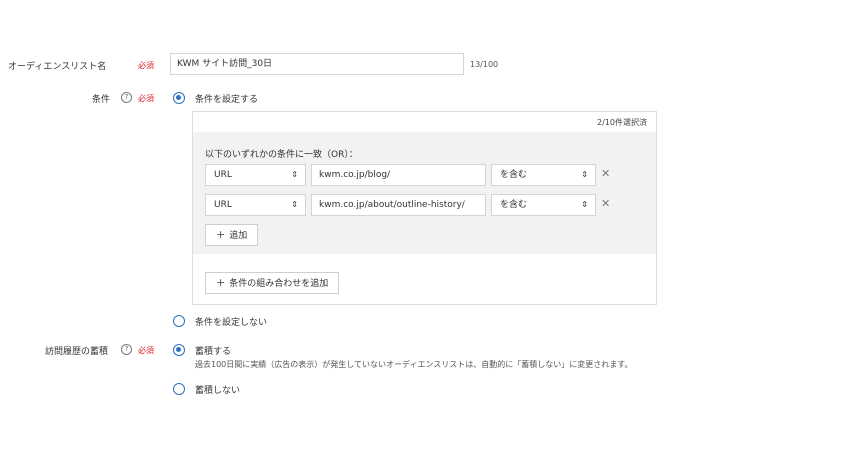 The width and height of the screenshot is (850, 450). Describe the element at coordinates (398, 205) in the screenshot. I see `condition-value-input: kwm.co.jp/about/outline-history/` at that location.